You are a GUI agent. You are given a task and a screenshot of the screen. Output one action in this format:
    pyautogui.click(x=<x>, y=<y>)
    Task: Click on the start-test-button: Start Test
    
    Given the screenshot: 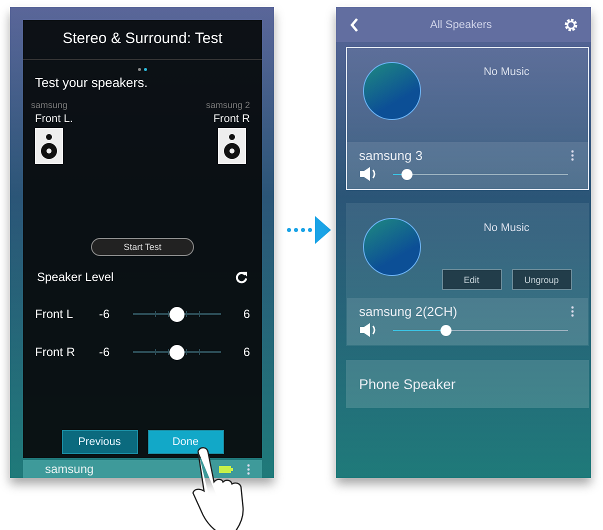 What is the action you would take?
    pyautogui.click(x=142, y=247)
    